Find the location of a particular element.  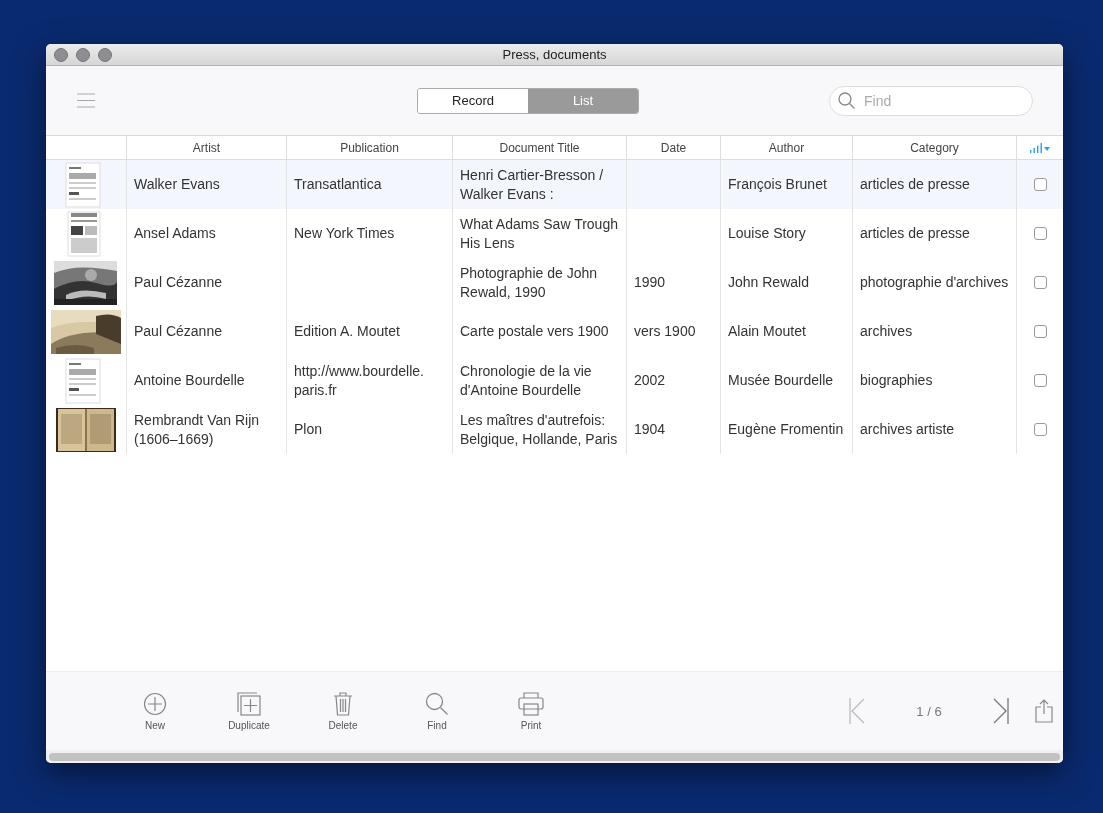

table-row: Rembrandt Van Rijn (1606–1669) Plon Les maîtres d'autrefois: Belgique, Hollande, Paris 1904 Eugène Fromentin archives artiste is located at coordinates (554, 429).